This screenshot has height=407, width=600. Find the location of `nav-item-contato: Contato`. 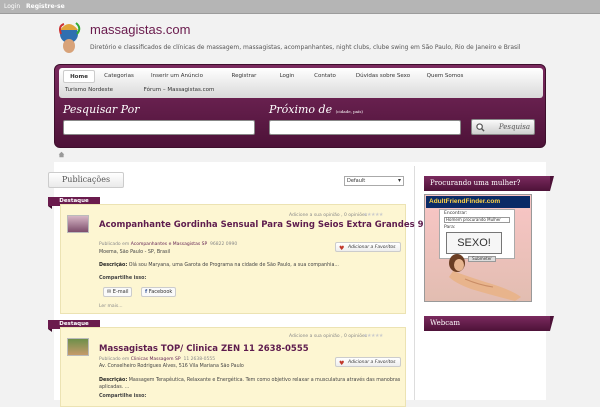

nav-item-contato: Contato is located at coordinates (325, 76).